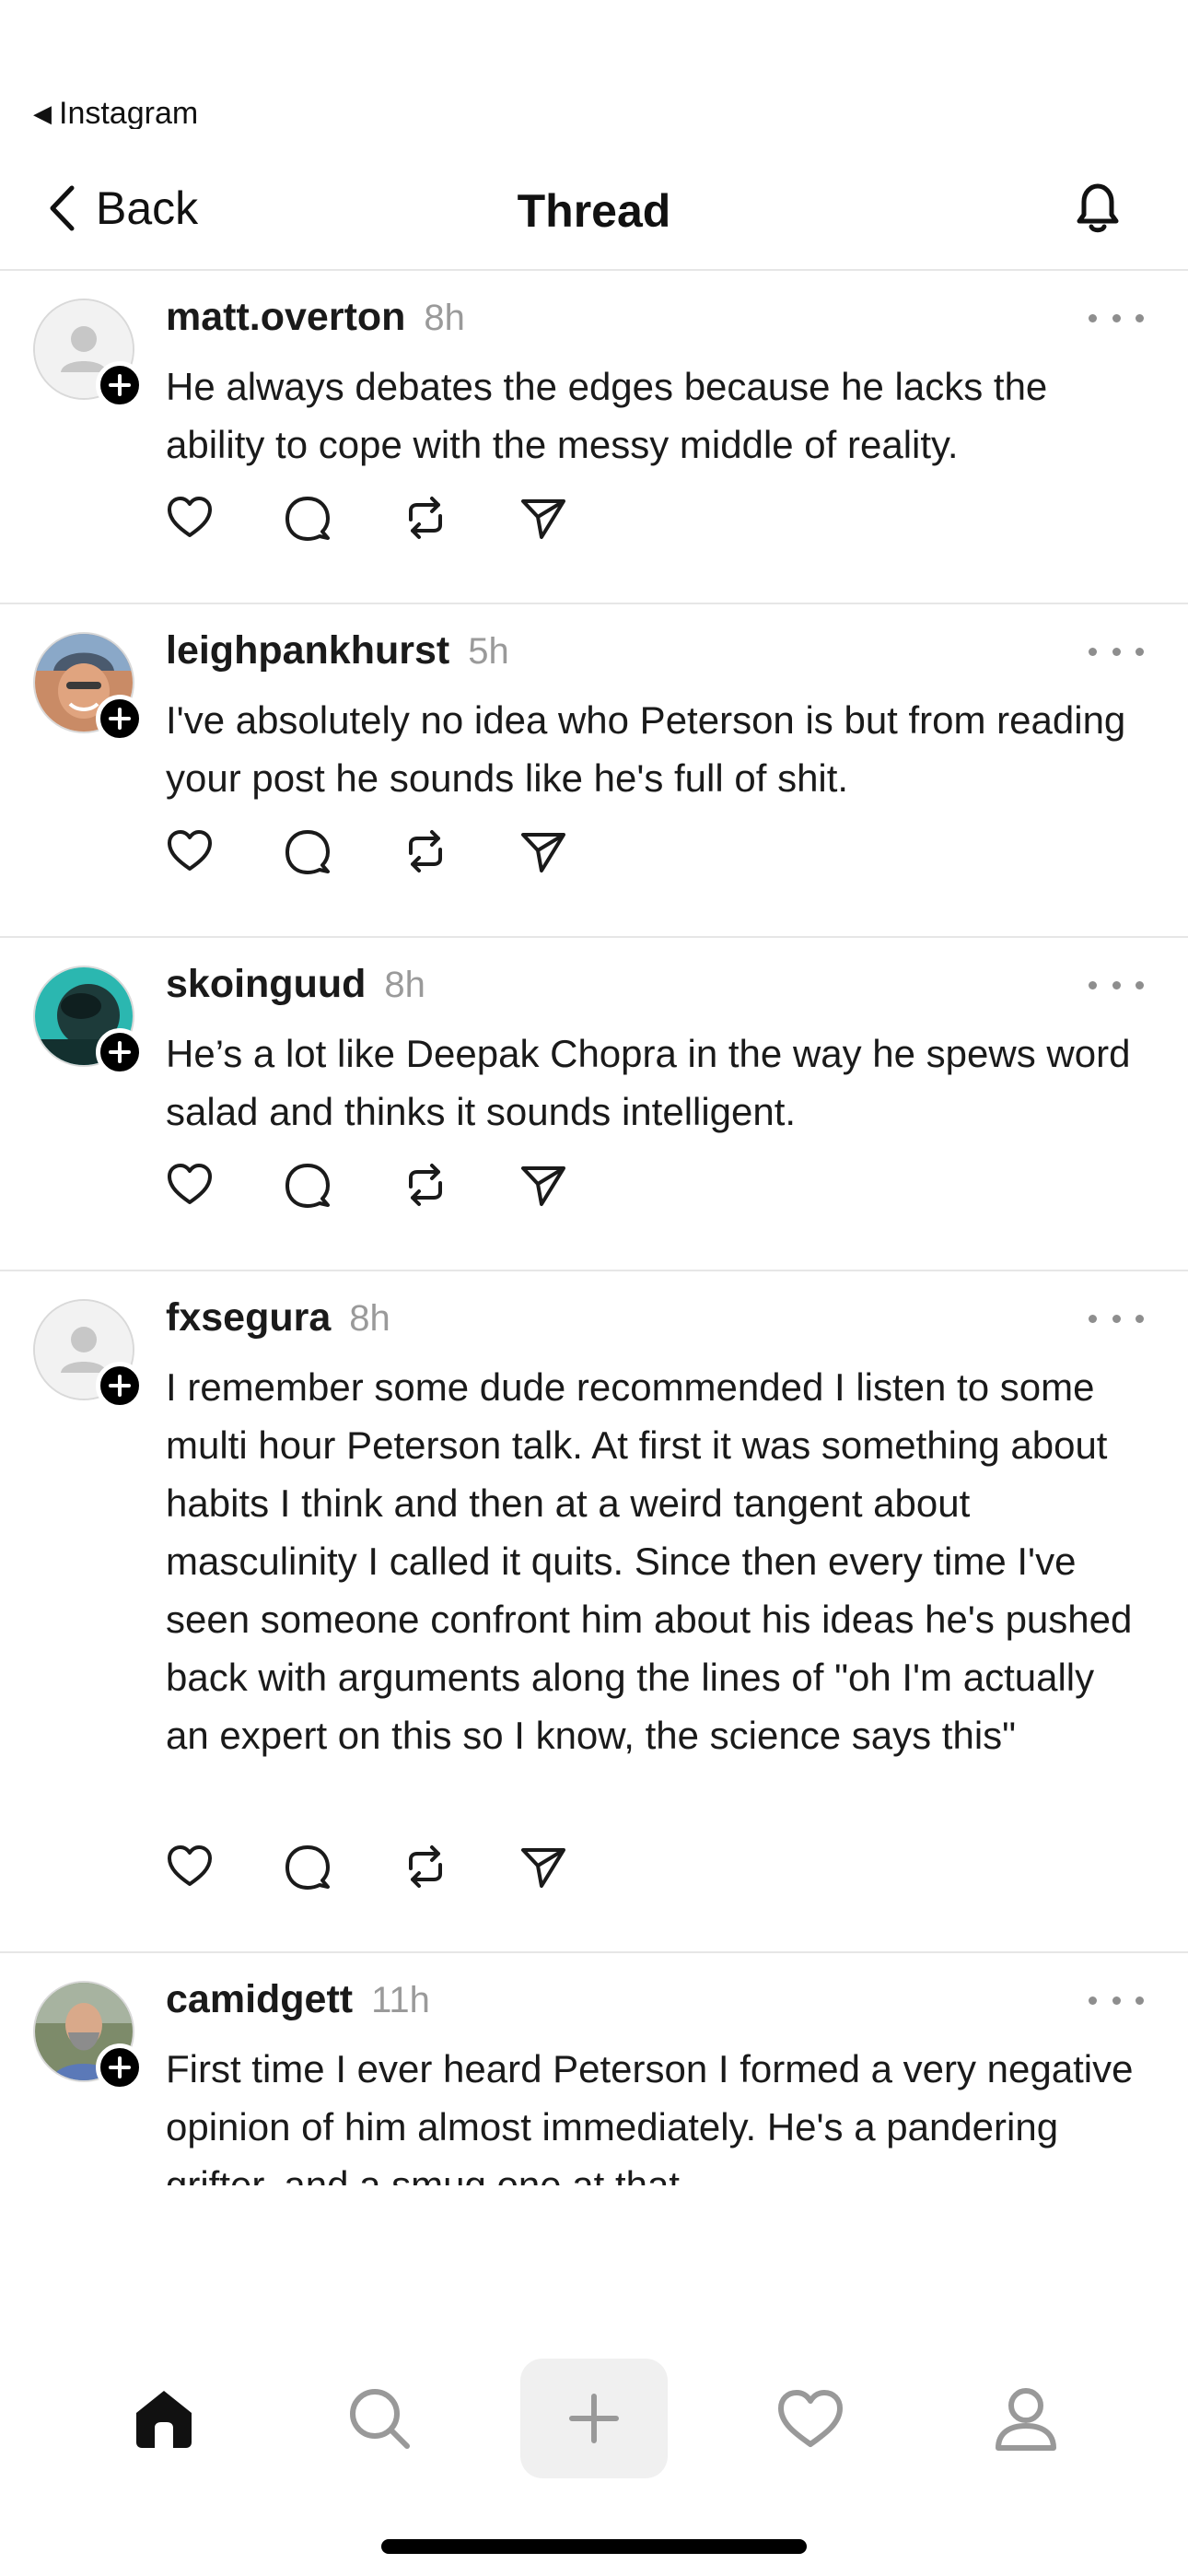  I want to click on username: fxsegura, so click(249, 1318).